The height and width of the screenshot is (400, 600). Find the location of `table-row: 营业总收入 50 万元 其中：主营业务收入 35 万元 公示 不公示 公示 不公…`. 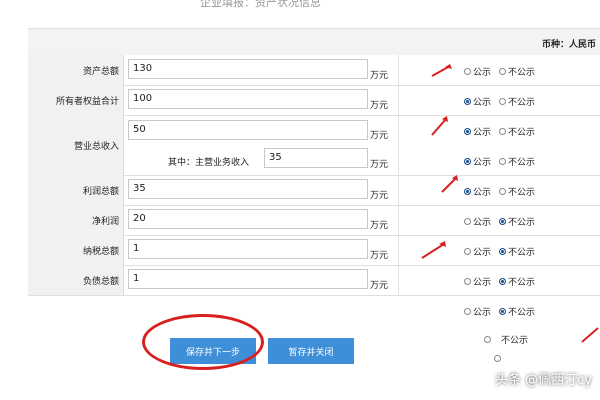

table-row: 营业总收入 50 万元 其中：主营业务收入 35 万元 公示 不公示 公示 不公… is located at coordinates (314, 145).